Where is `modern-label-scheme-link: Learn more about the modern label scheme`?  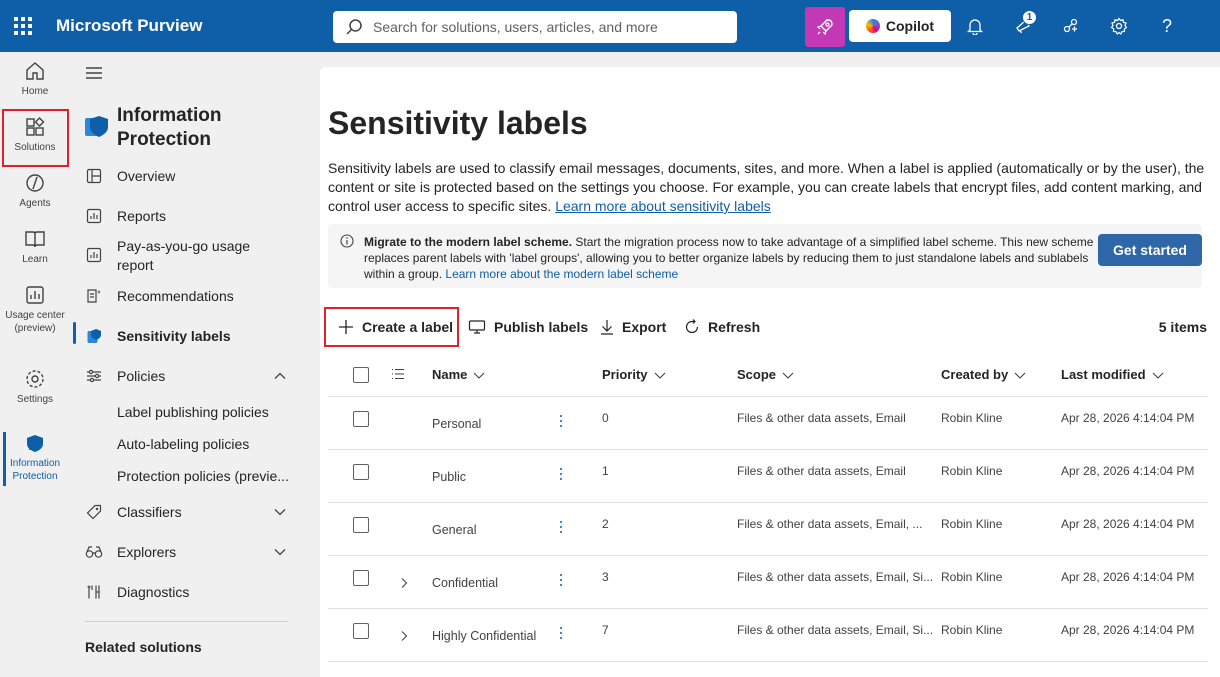 modern-label-scheme-link: Learn more about the modern label scheme is located at coordinates (561, 274).